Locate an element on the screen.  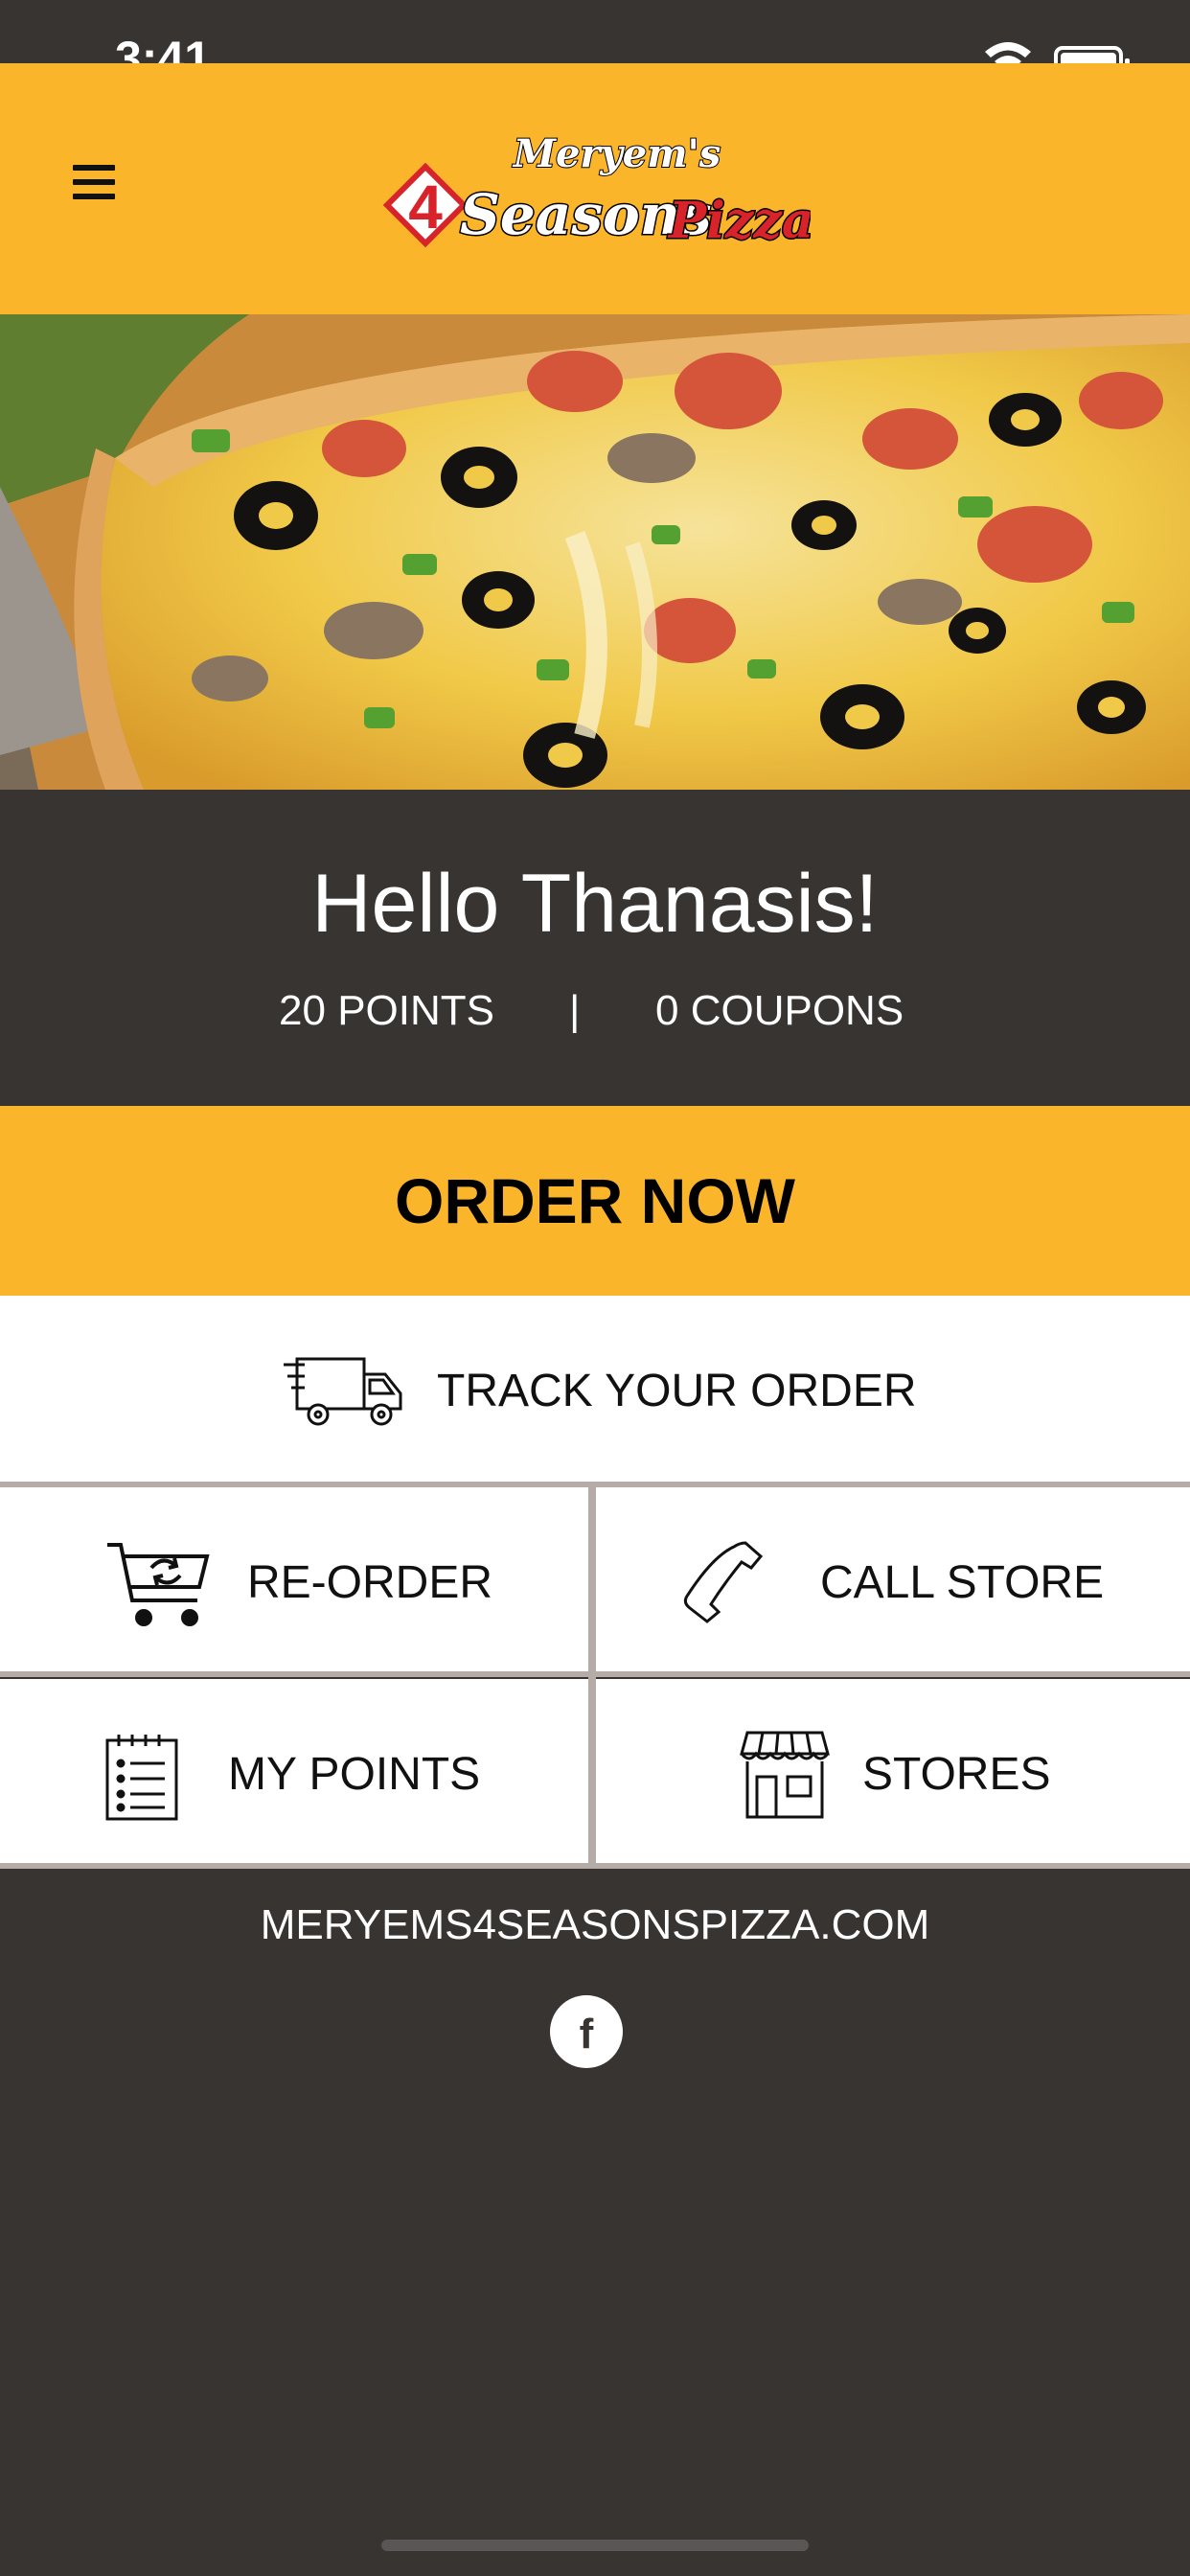
app-header: 4 Meryem's Seasons Pizza is located at coordinates (595, 188).